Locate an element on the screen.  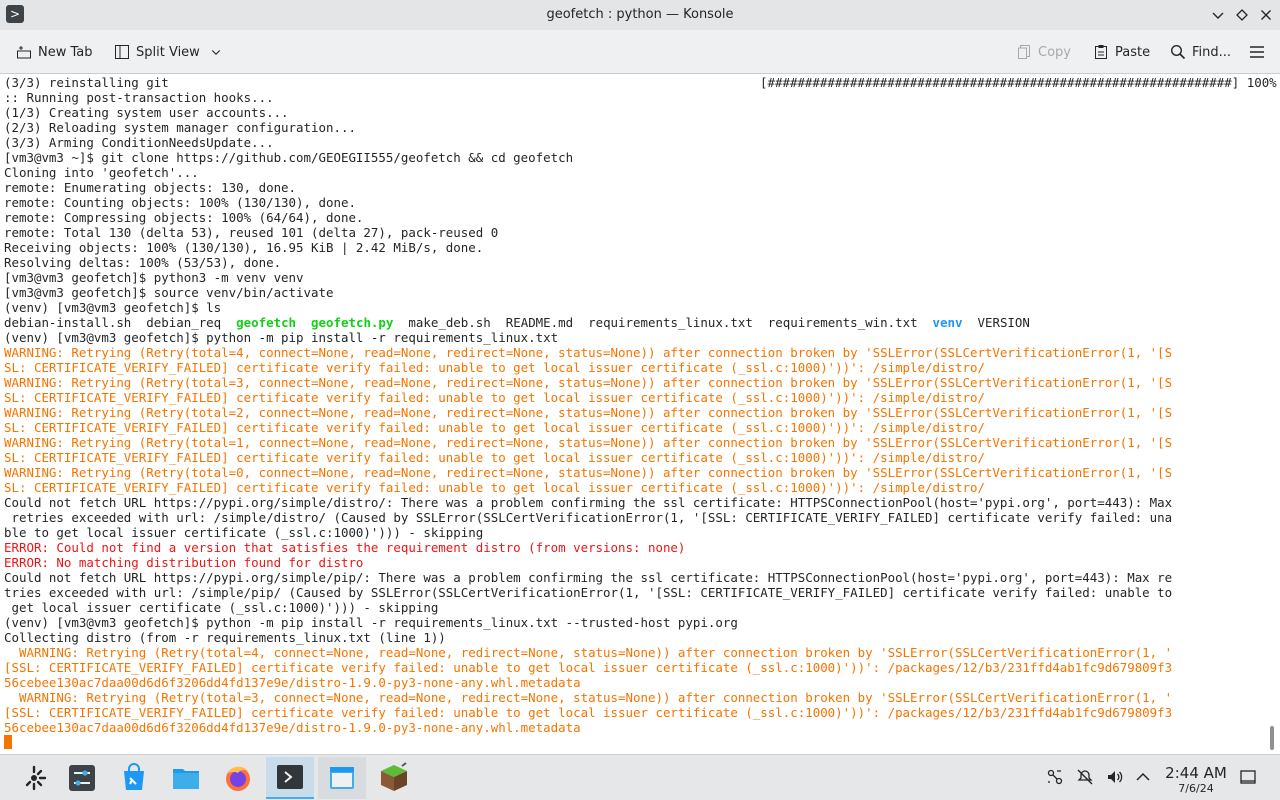
settings-icon is located at coordinates (82, 778).